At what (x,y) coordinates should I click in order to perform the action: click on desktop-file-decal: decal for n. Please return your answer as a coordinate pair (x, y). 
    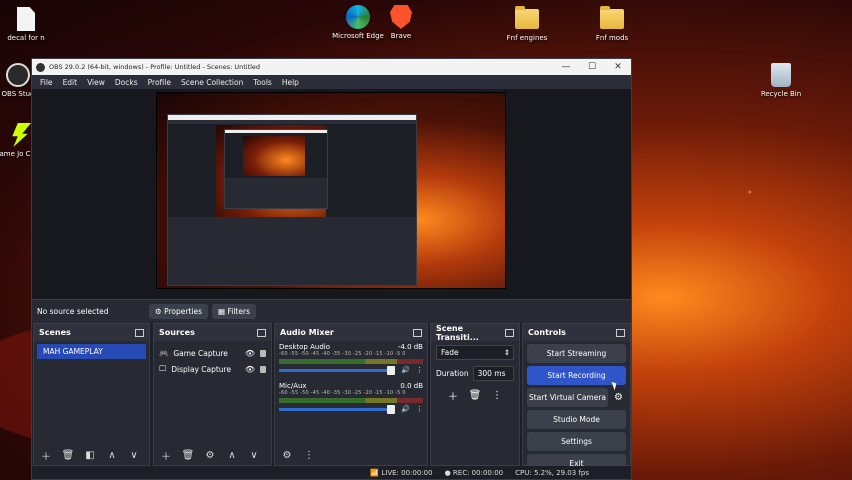
    Looking at the image, I should click on (29, 24).